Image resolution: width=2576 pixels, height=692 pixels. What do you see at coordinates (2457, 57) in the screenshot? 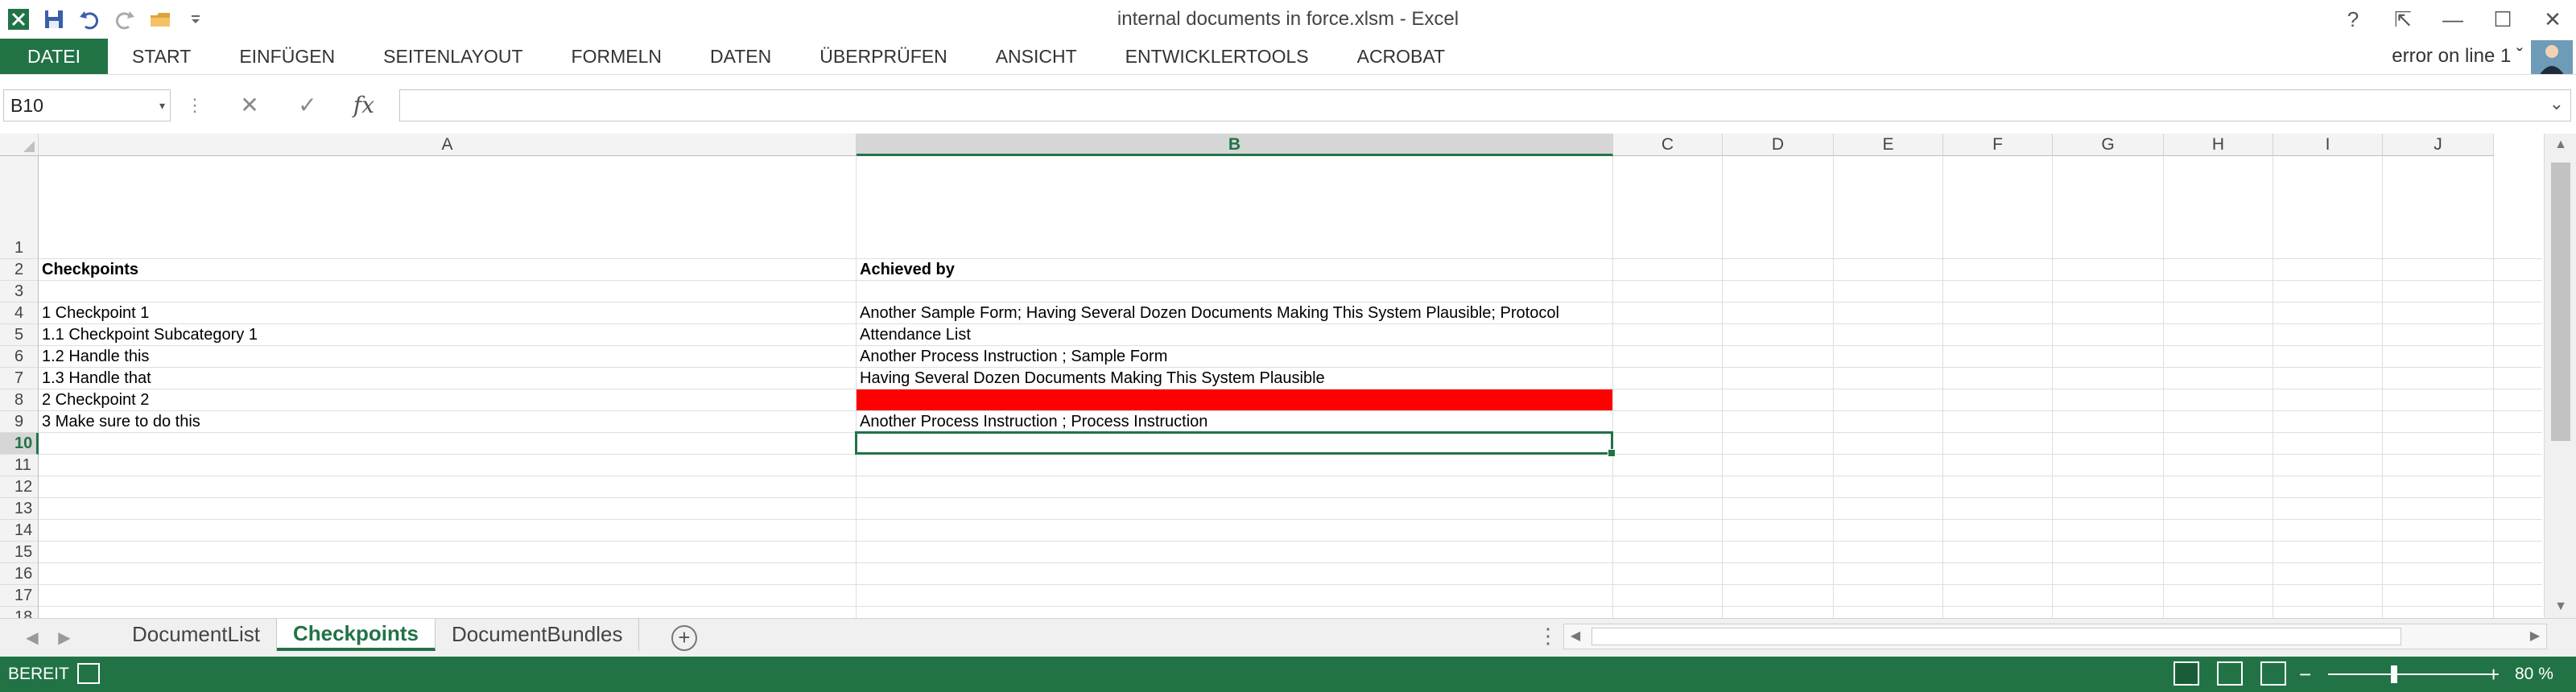
I see `user-account: error on line 1 ˇ` at bounding box center [2457, 57].